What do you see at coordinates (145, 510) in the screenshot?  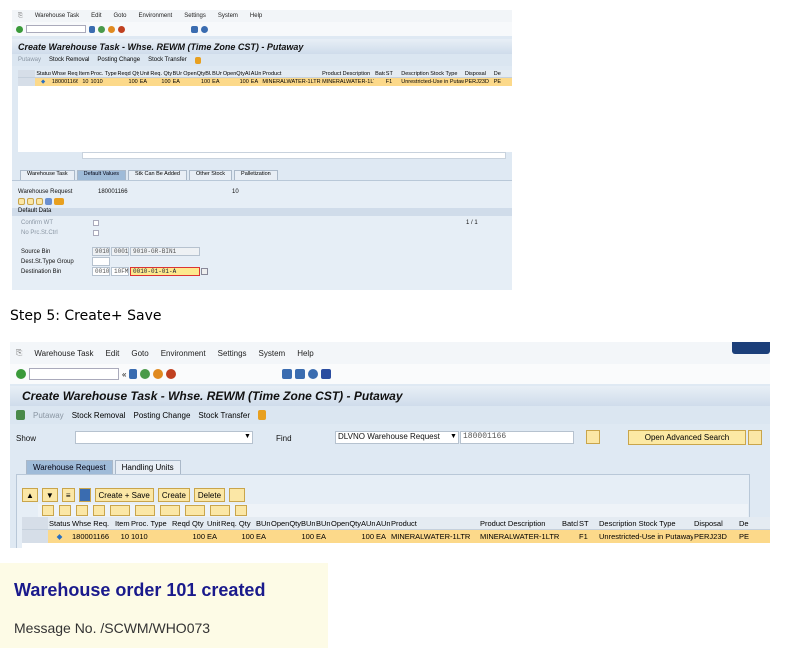 I see `sum-icon` at bounding box center [145, 510].